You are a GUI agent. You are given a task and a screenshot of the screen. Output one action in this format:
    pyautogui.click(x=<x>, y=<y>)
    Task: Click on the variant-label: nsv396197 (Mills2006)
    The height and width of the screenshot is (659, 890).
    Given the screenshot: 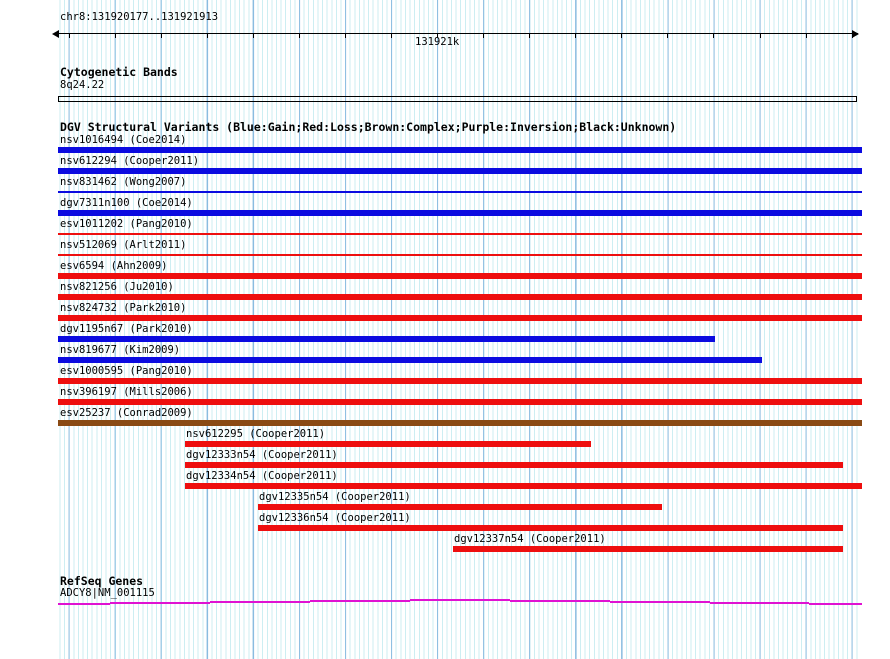 What is the action you would take?
    pyautogui.click(x=126, y=392)
    